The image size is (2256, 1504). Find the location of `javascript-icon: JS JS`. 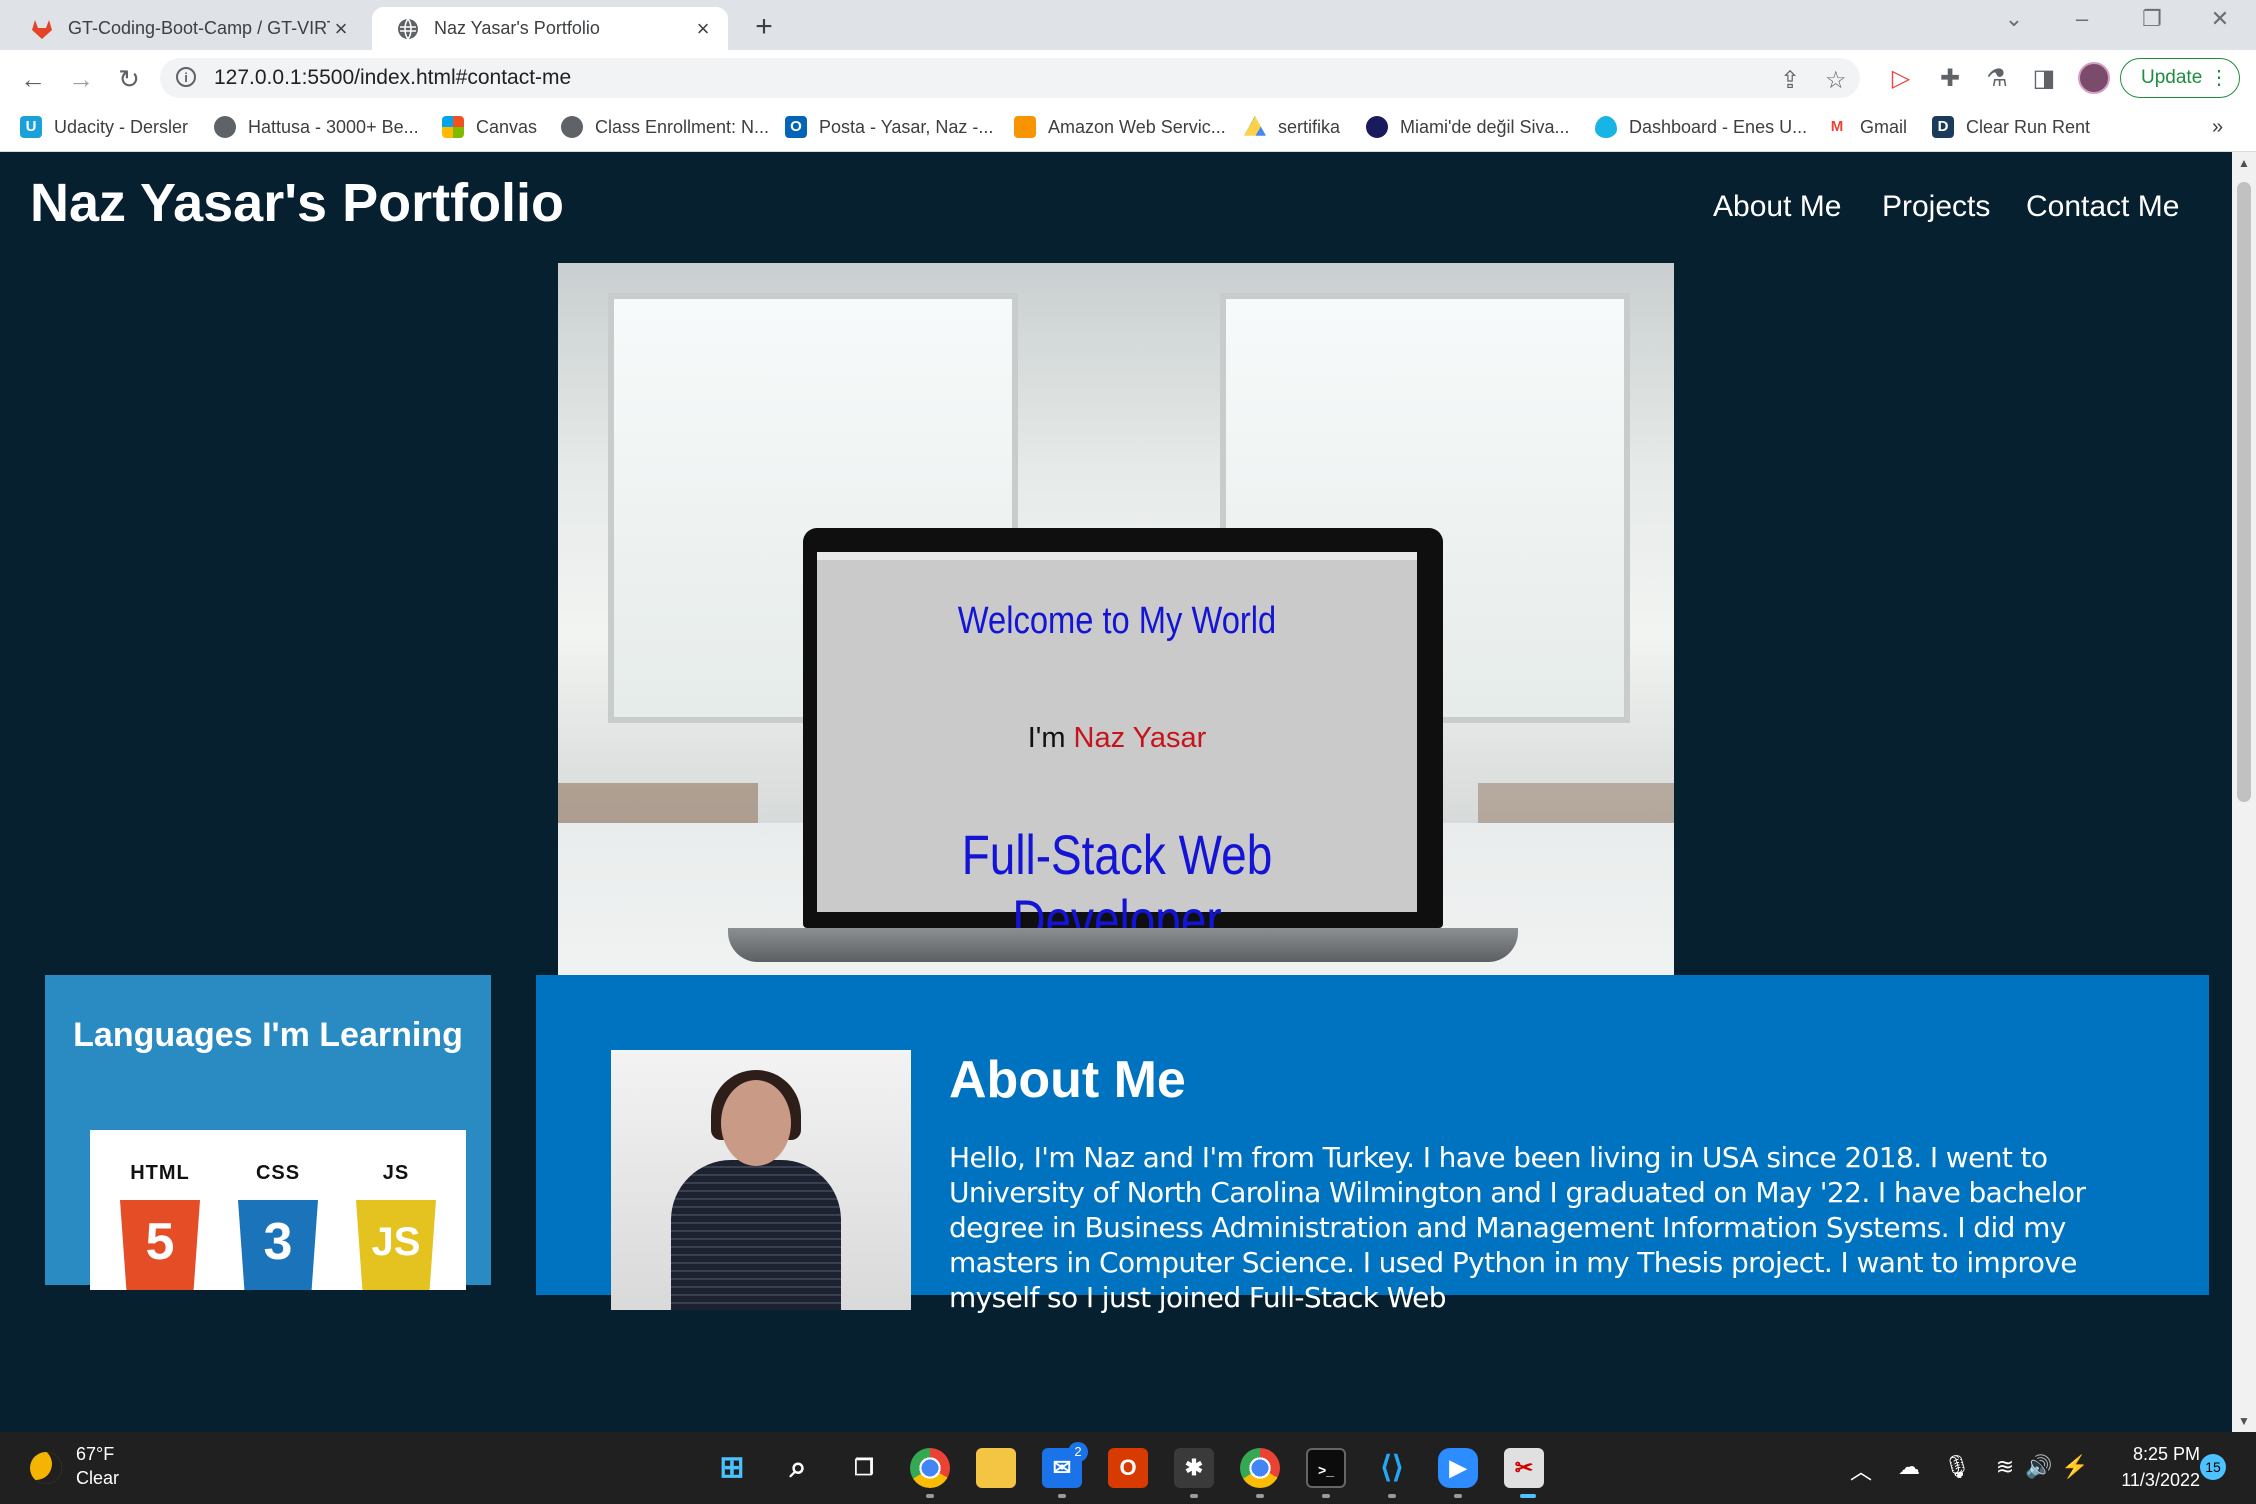

javascript-icon: JS JS is located at coordinates (396, 1226).